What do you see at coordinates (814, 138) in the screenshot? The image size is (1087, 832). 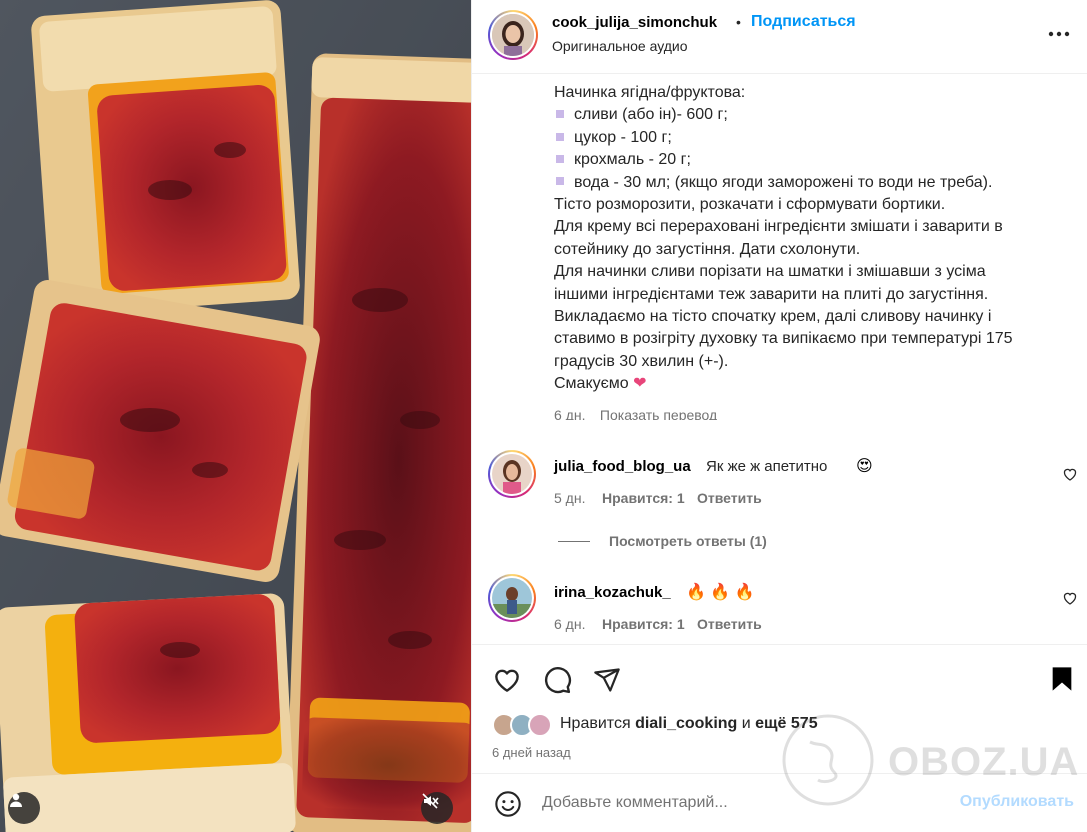 I see `caption-bullet-line: цукор - 100 г;` at bounding box center [814, 138].